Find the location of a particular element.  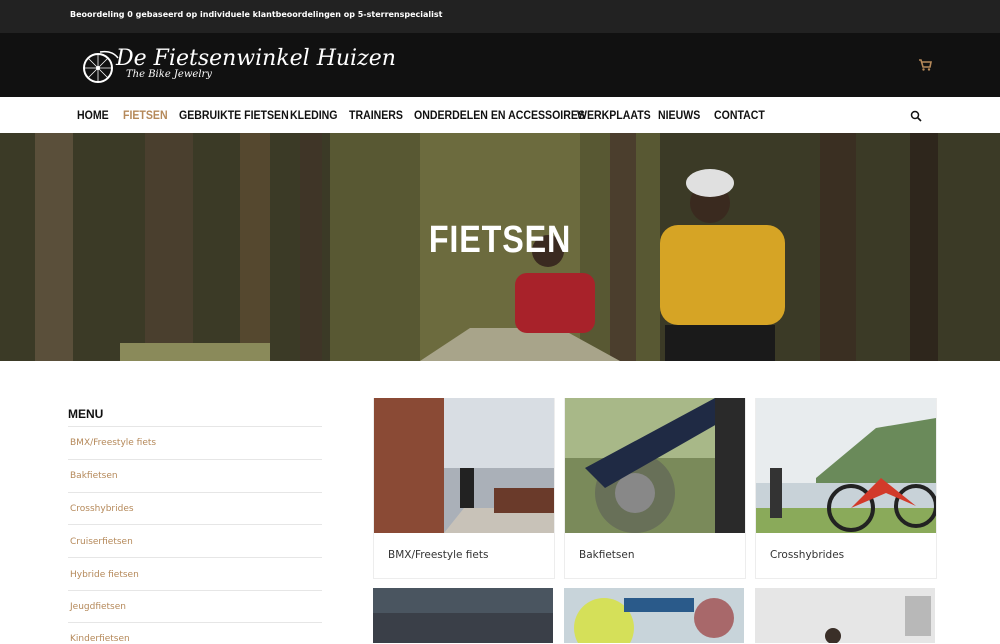

nav-gebruikte-fietsen: GEBRUIKTE FIETSEN is located at coordinates (234, 115).